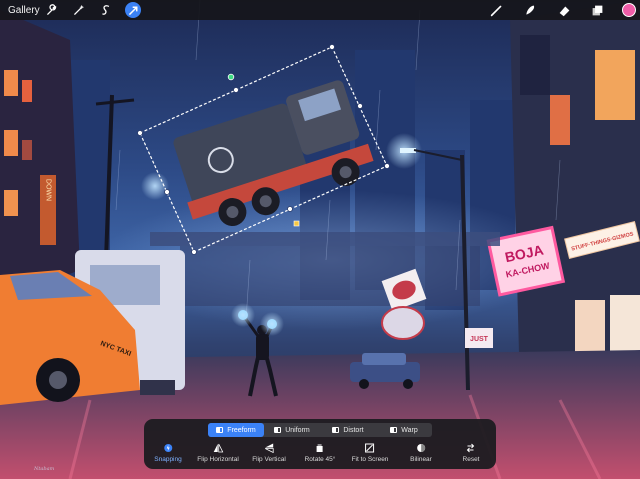 This screenshot has height=479, width=640. I want to click on selection-s-icon, so click(105, 9).